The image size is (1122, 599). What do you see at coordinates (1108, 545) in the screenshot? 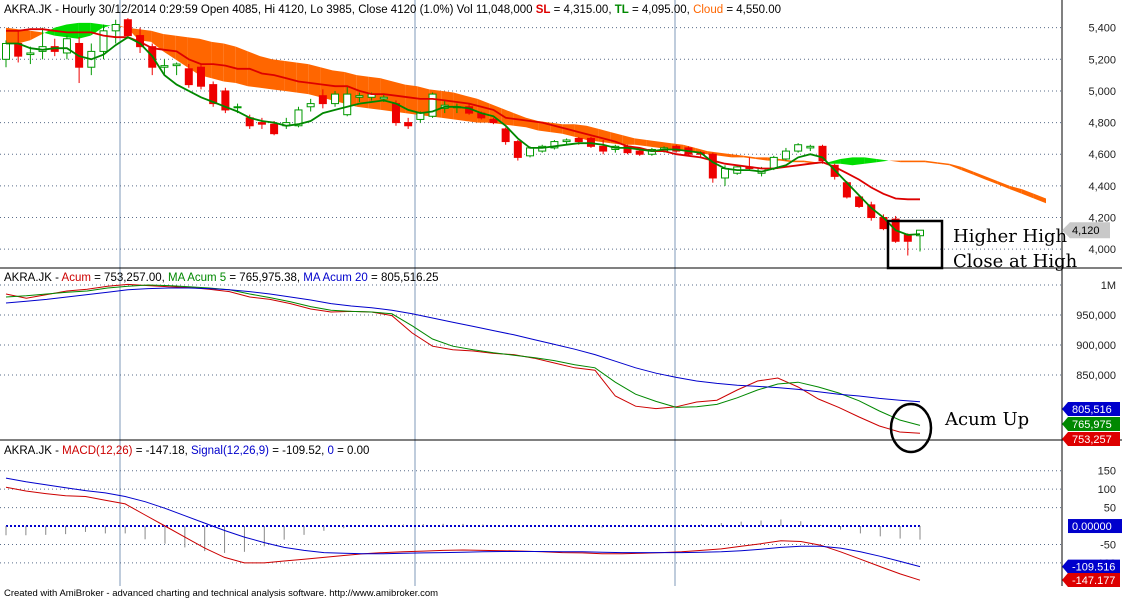
I see `macd-tick-label: -50` at bounding box center [1108, 545].